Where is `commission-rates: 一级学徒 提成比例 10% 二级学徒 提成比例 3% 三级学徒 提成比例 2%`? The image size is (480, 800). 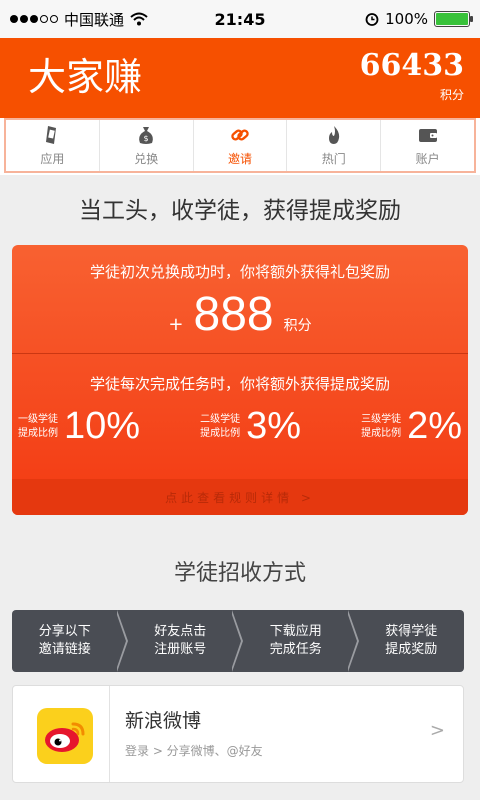 commission-rates: 一级学徒 提成比例 10% 二级学徒 提成比例 3% 三级学徒 提成比例 2% is located at coordinates (240, 426).